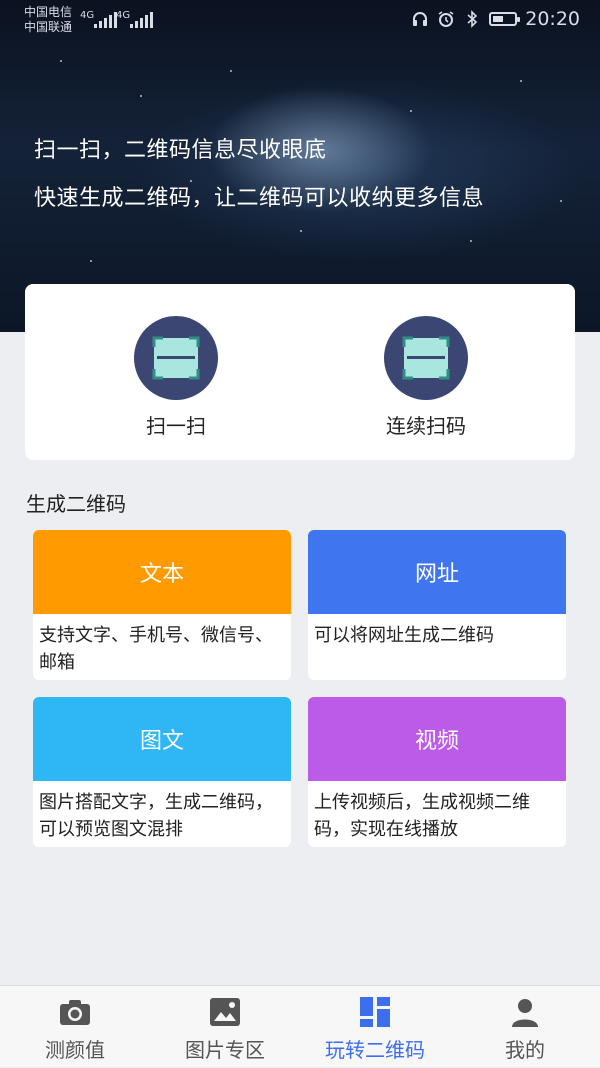  What do you see at coordinates (300, 20) in the screenshot?
I see `status-bar: 中国电信 中国联通 4G 4G 20:20` at bounding box center [300, 20].